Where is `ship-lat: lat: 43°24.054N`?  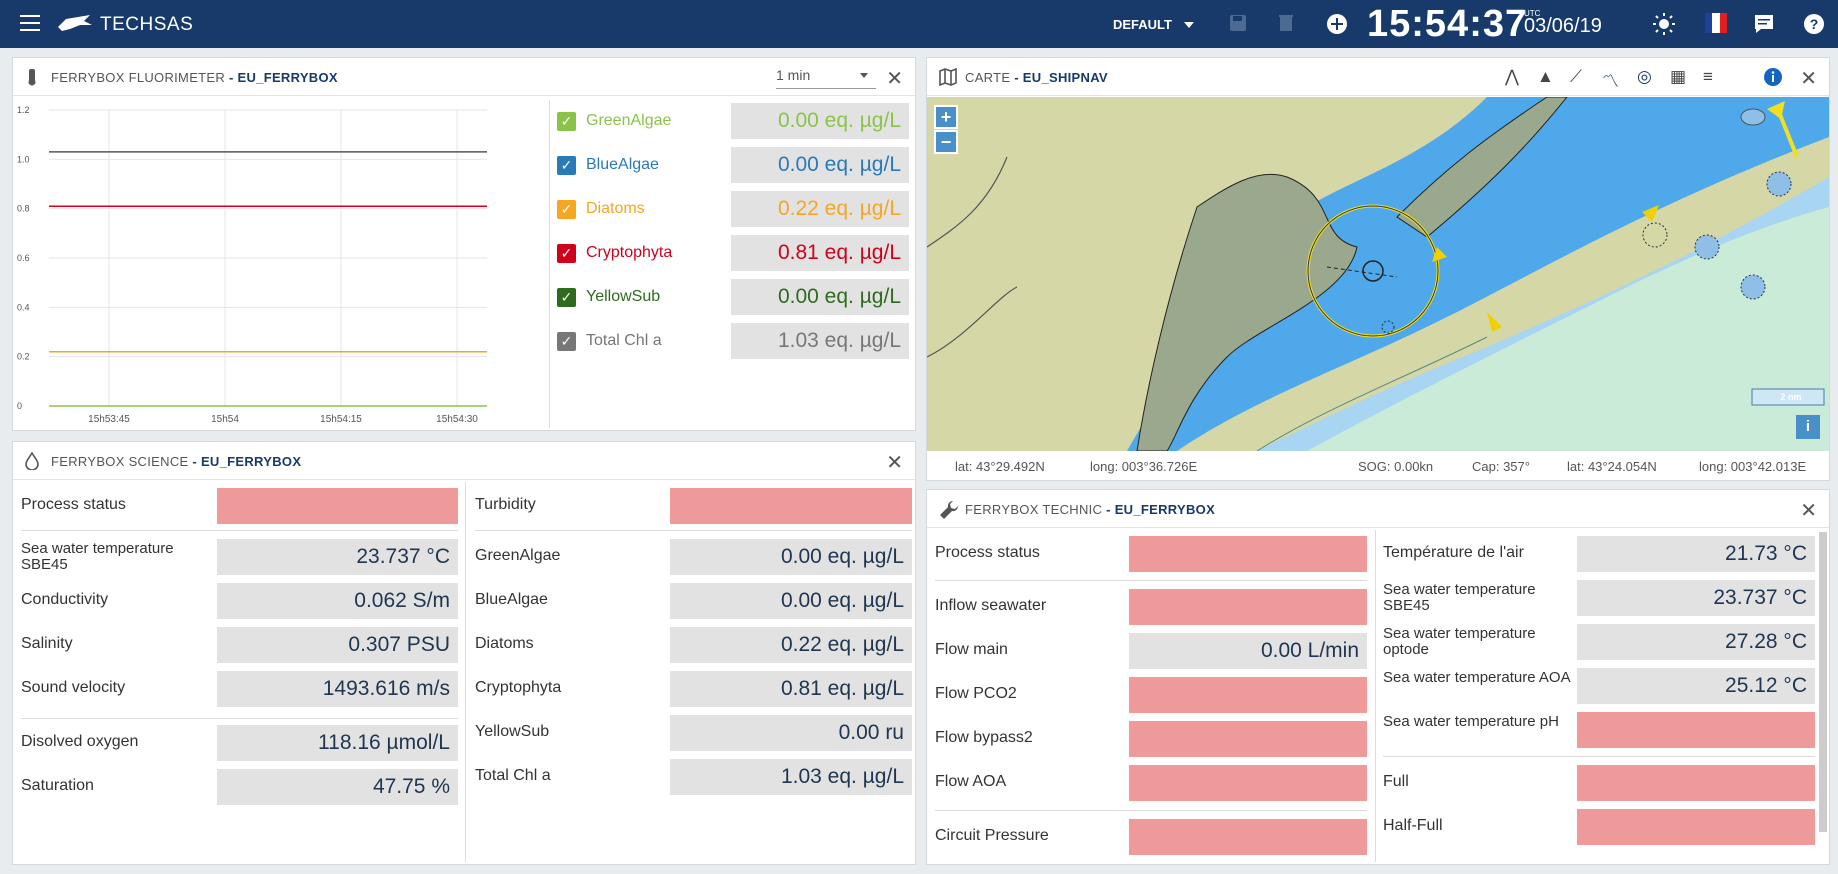 ship-lat: lat: 43°24.054N is located at coordinates (1612, 466).